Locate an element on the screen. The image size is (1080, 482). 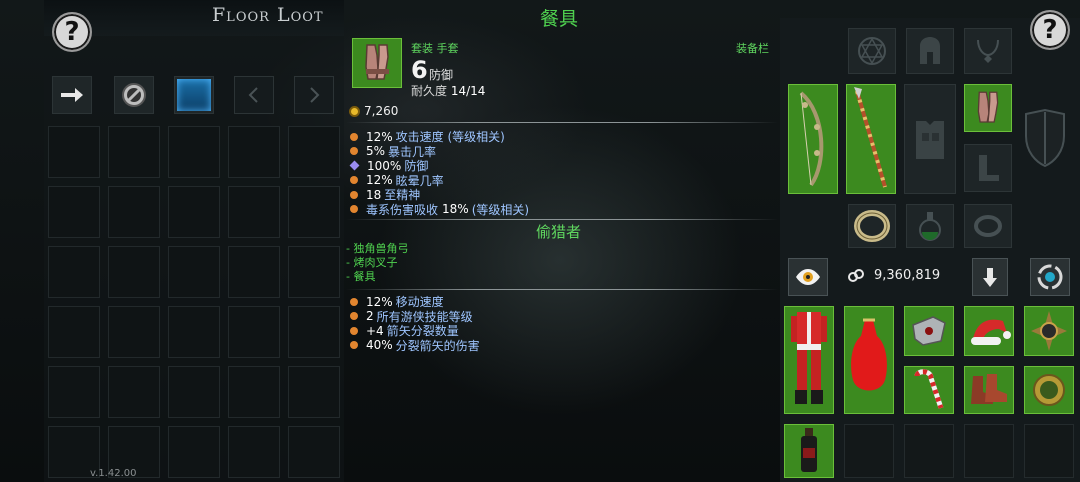
helmet-slot-empty is located at coordinates (930, 51).